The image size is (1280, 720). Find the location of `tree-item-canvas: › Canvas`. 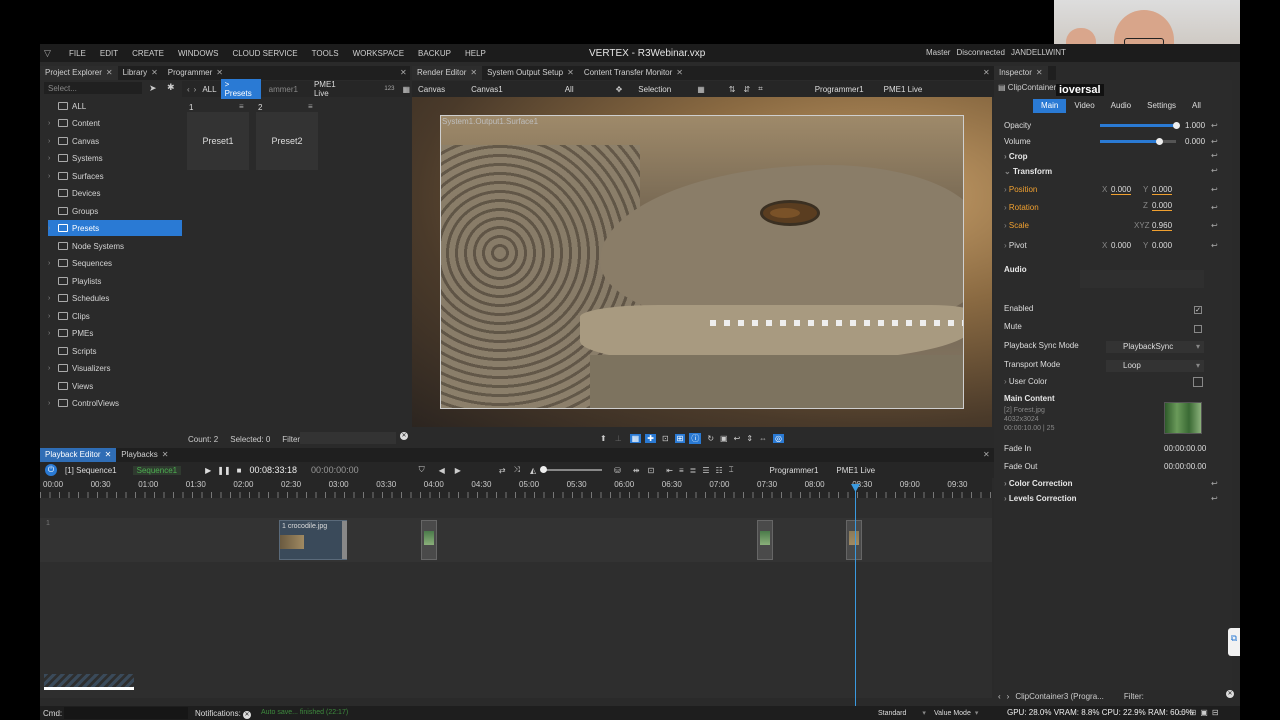

tree-item-canvas: › Canvas is located at coordinates (115, 141).